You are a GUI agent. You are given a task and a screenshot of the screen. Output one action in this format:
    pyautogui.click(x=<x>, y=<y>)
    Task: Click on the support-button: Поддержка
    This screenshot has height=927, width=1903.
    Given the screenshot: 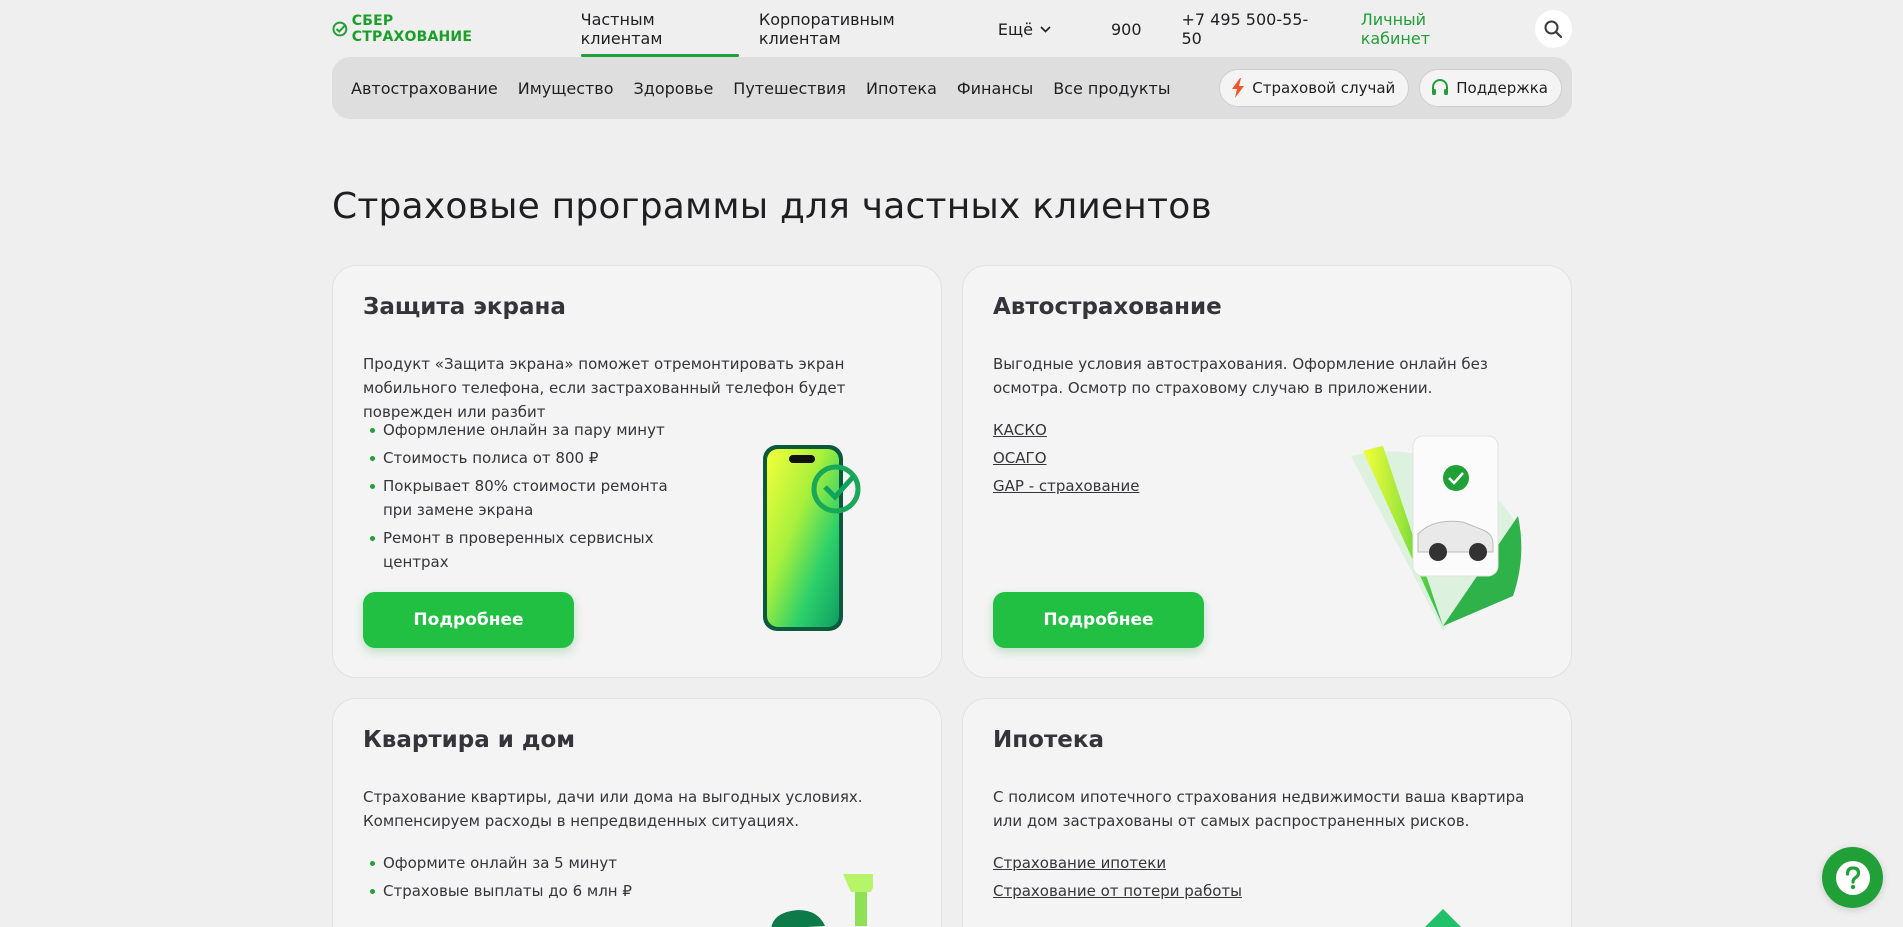 What is the action you would take?
    pyautogui.click(x=1490, y=88)
    